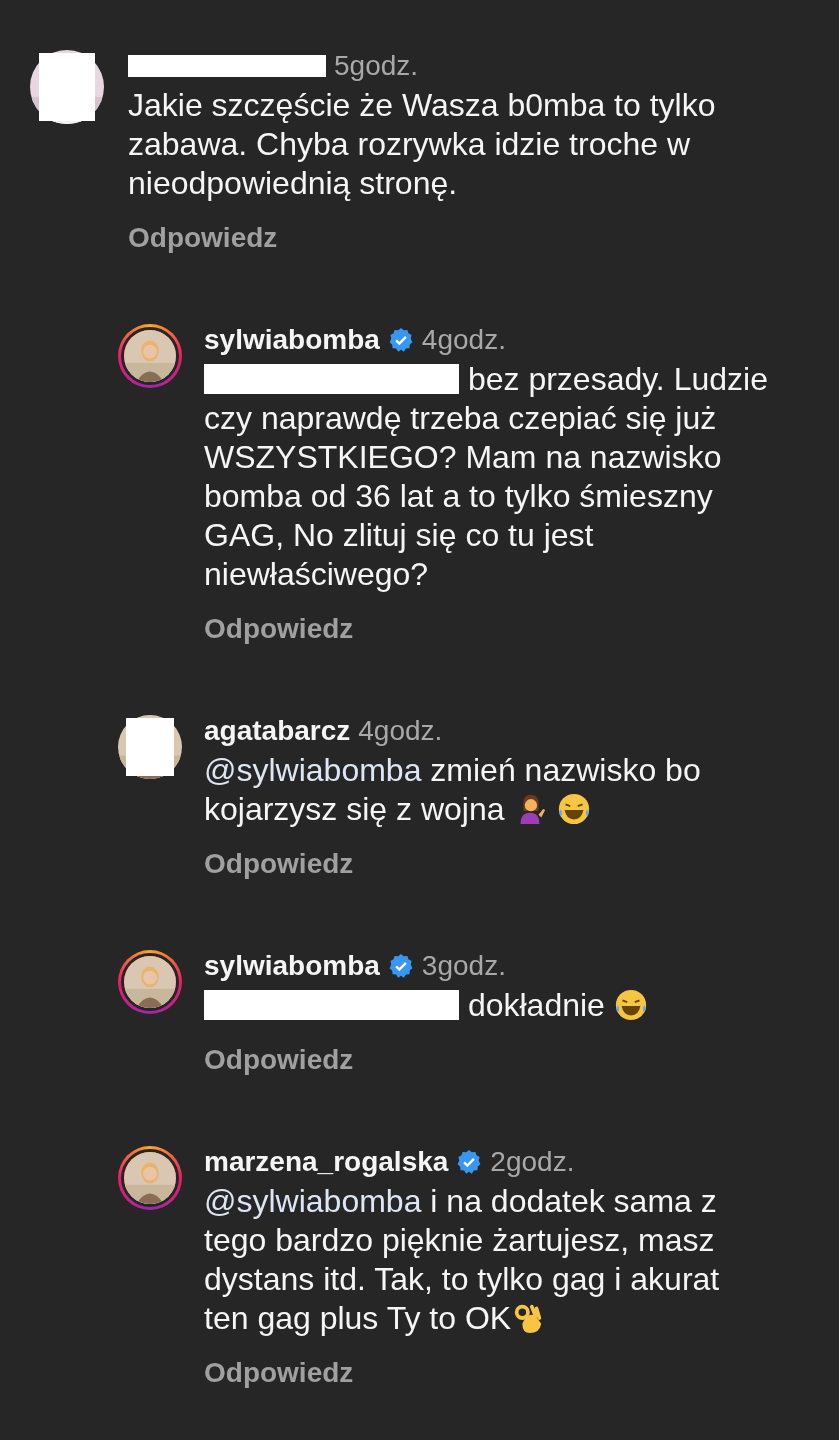 The width and height of the screenshot is (839, 1440). What do you see at coordinates (452, 790) in the screenshot?
I see `comment-text: @sylwiabomba zmień nazwisko bo kojarzysz się z wojna` at bounding box center [452, 790].